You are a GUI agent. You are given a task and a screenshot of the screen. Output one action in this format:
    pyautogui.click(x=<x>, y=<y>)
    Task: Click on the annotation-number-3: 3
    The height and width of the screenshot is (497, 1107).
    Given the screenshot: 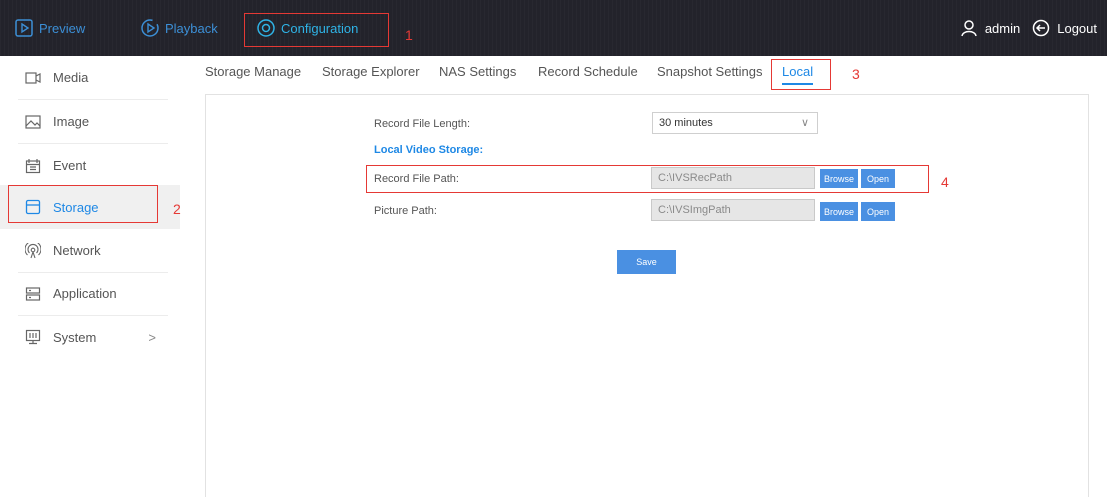 What is the action you would take?
    pyautogui.click(x=856, y=74)
    